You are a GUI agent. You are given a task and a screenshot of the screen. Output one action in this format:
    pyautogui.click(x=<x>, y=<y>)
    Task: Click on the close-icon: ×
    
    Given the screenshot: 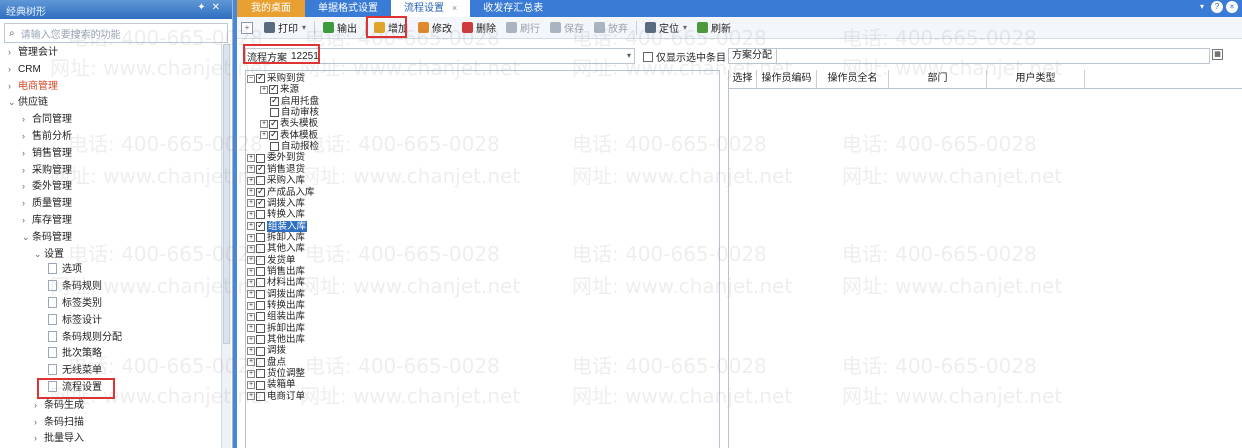 What is the action you would take?
    pyautogui.click(x=454, y=8)
    